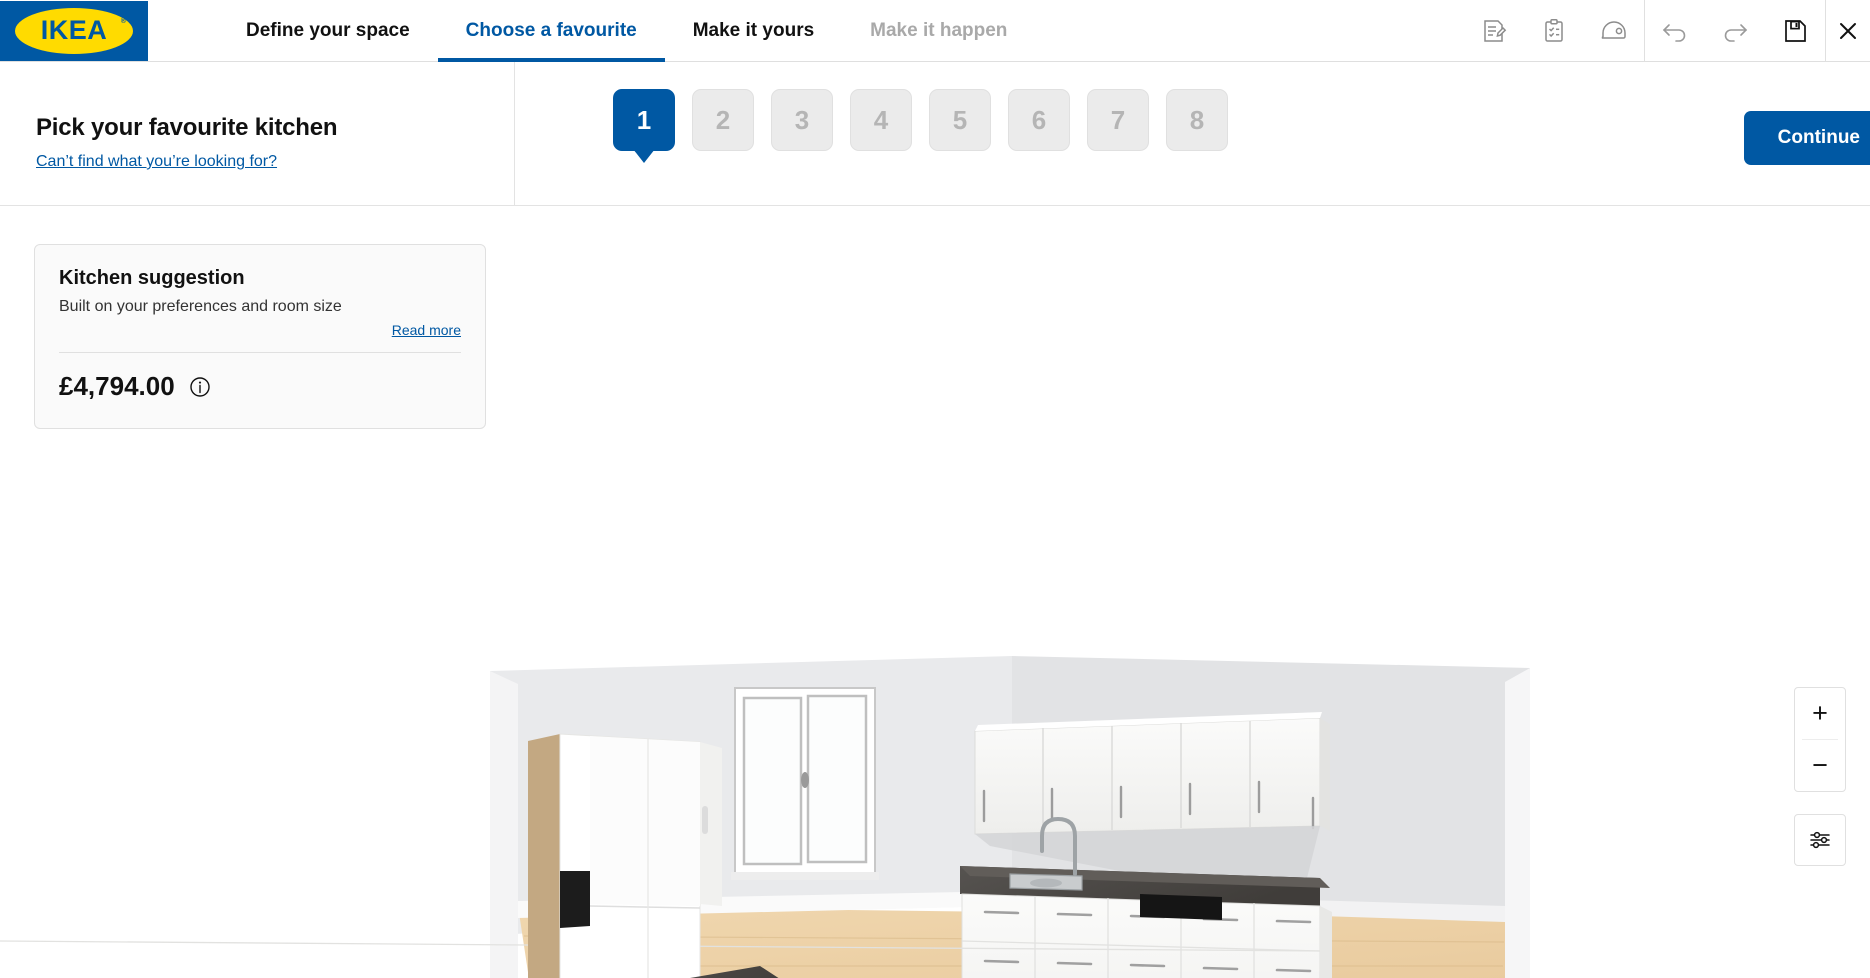  I want to click on step-label: 5, so click(960, 119).